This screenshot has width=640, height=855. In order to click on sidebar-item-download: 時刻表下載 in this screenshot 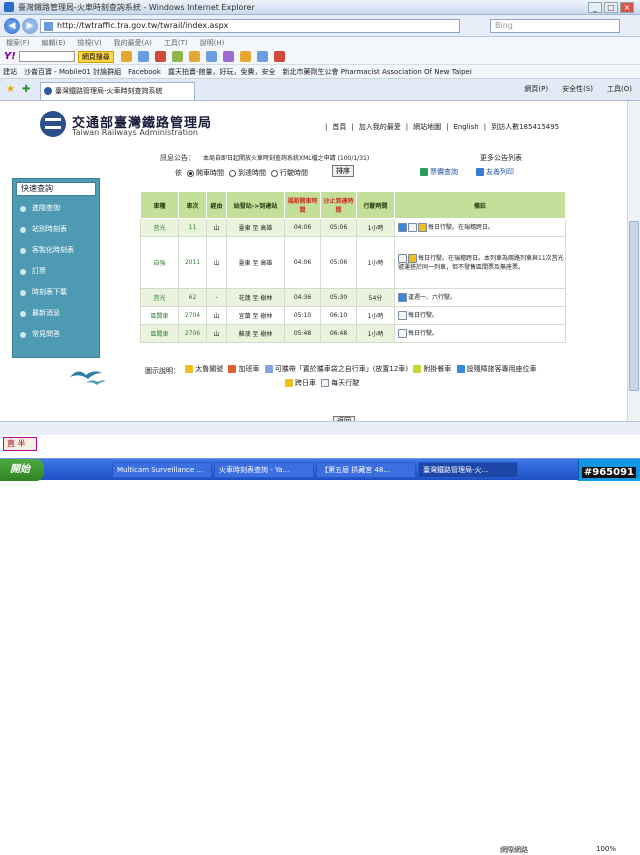, I will do `click(56, 292)`.